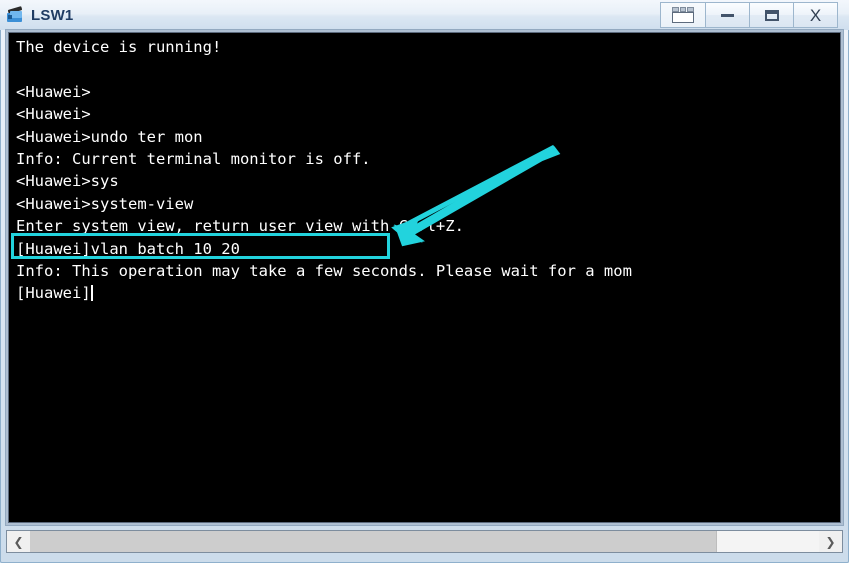  I want to click on scrollbar-track, so click(424, 541).